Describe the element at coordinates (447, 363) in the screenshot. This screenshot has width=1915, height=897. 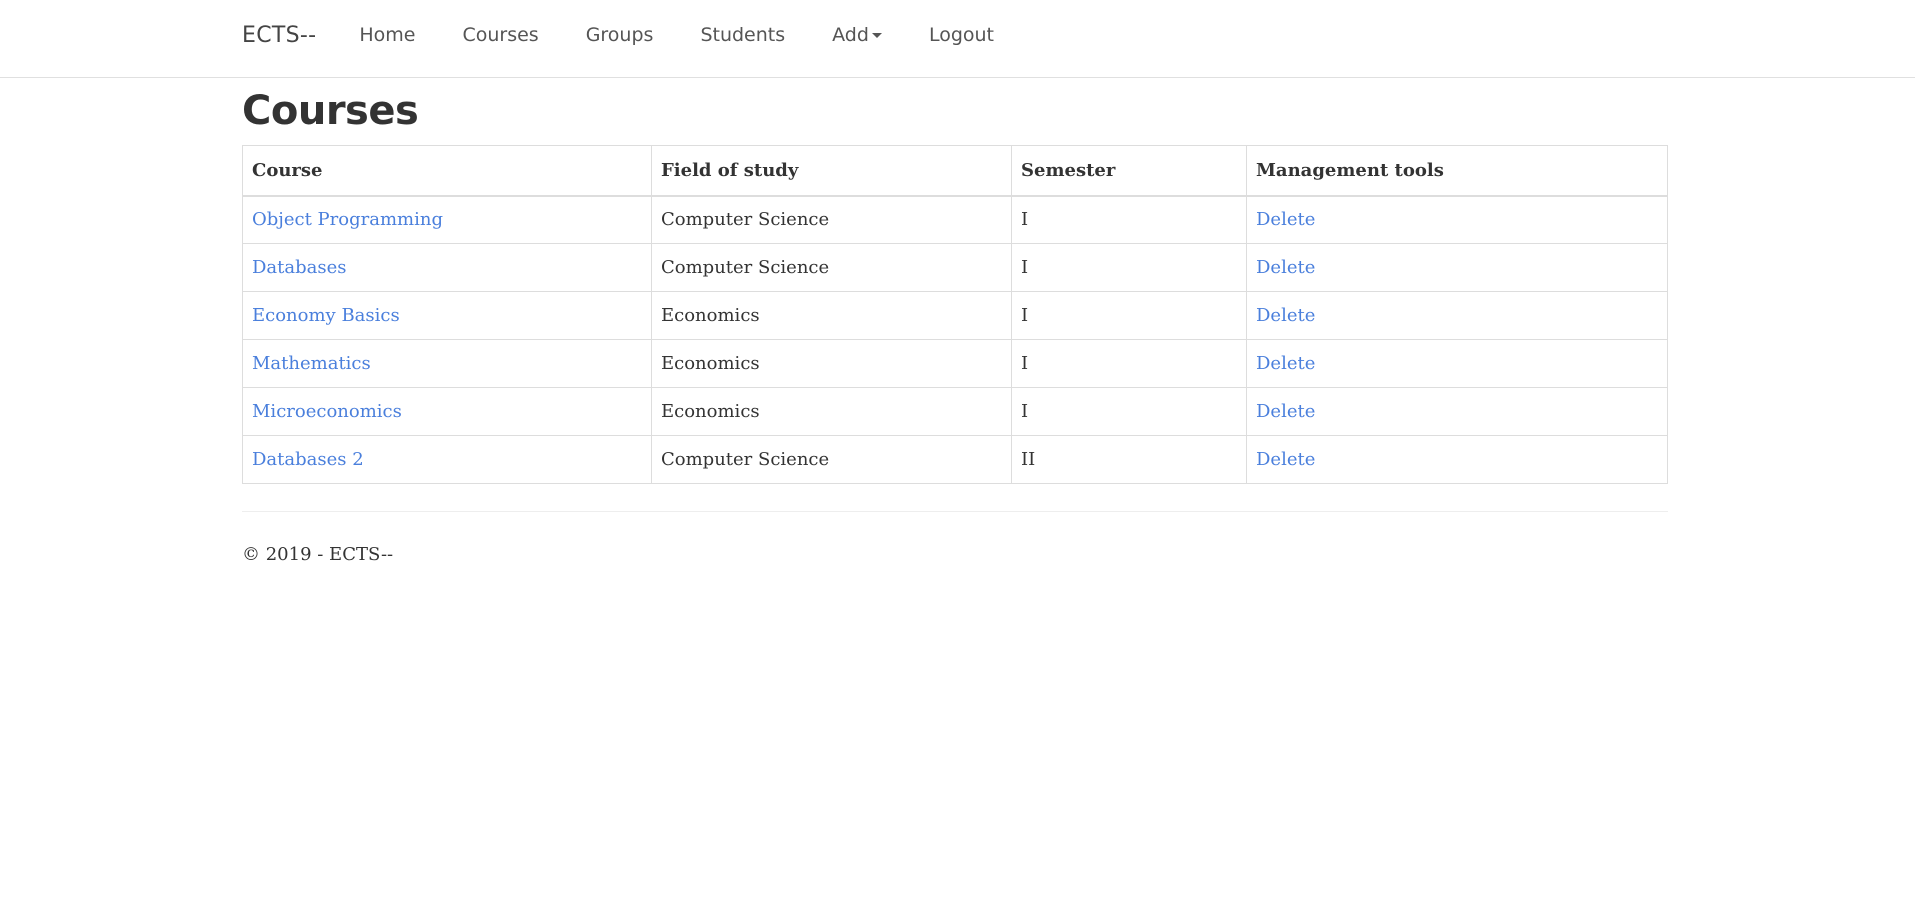
I see `cell-course: Mathematics` at that location.